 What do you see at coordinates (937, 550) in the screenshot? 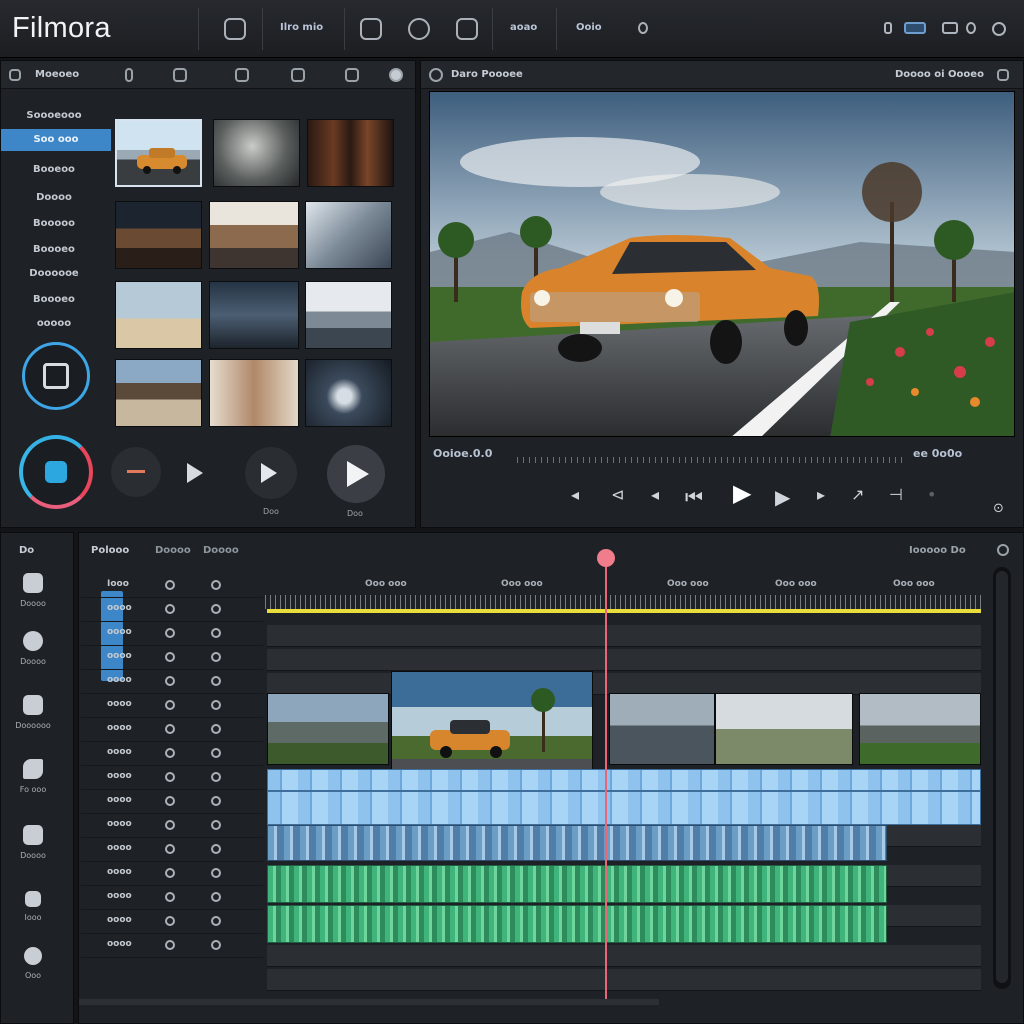
I see `timeline-right-label: Iooooo Do` at bounding box center [937, 550].